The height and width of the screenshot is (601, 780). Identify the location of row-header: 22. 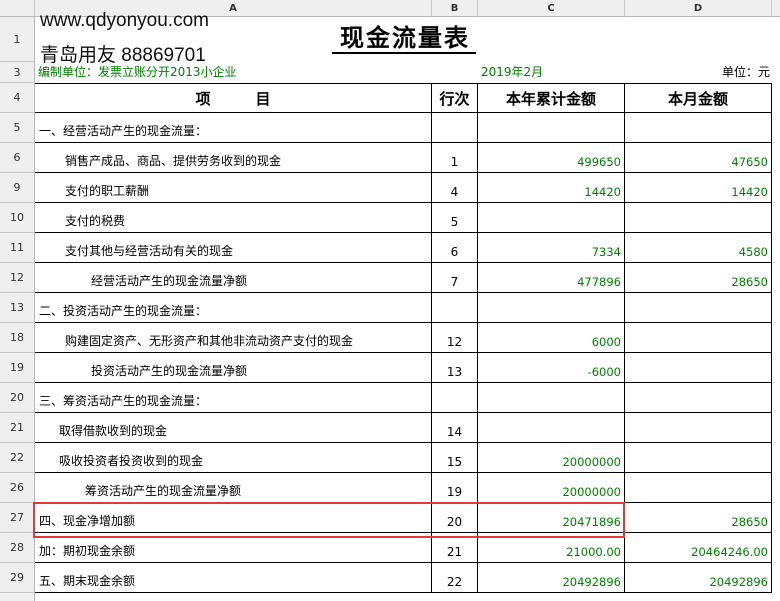
(17, 458).